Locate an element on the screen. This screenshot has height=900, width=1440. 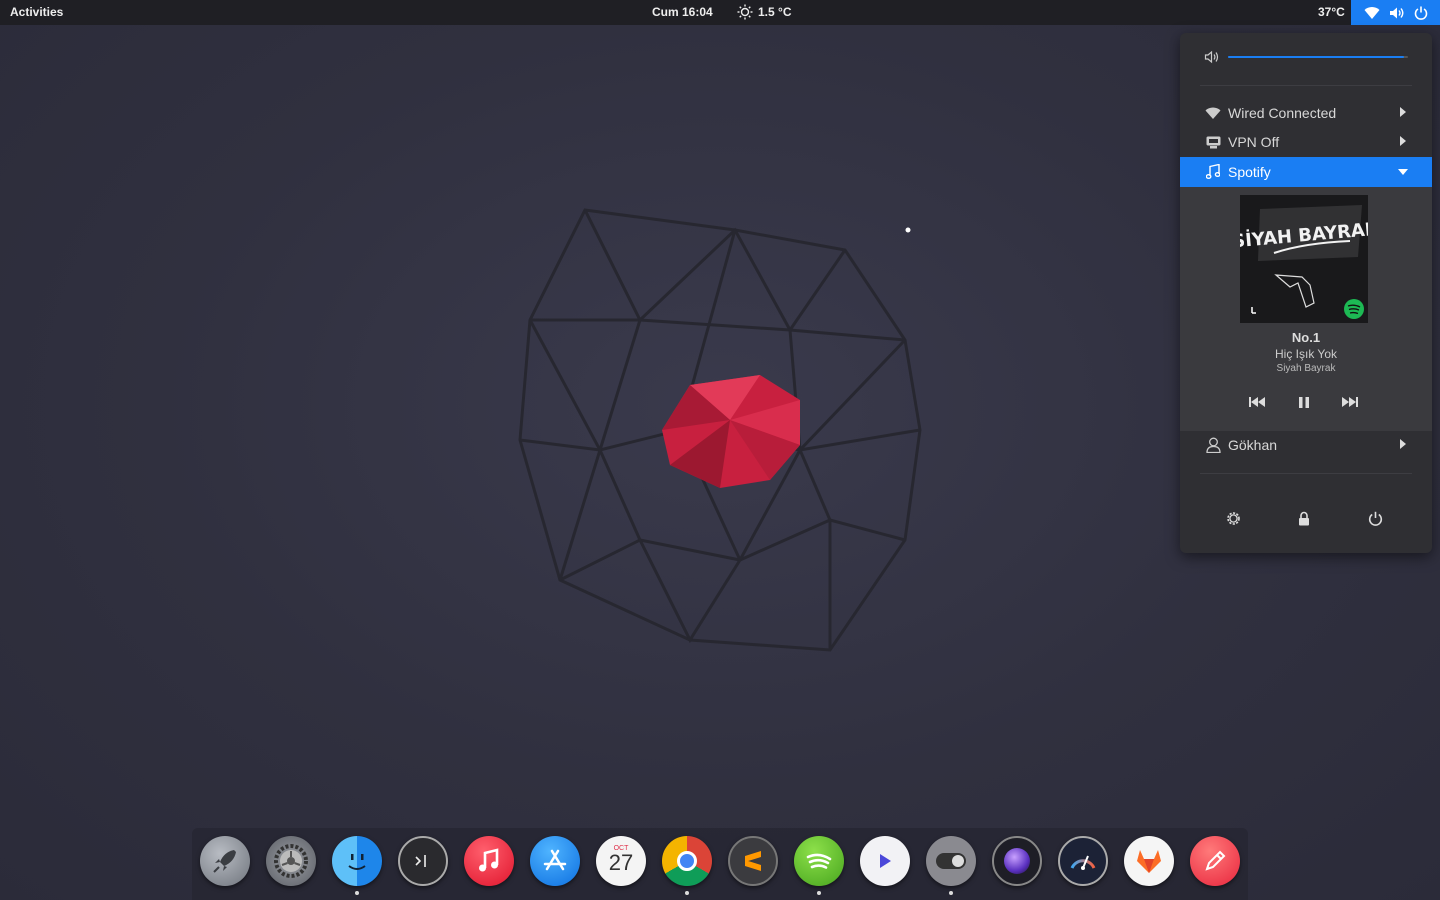
dock-system-preferences is located at coordinates (291, 861).